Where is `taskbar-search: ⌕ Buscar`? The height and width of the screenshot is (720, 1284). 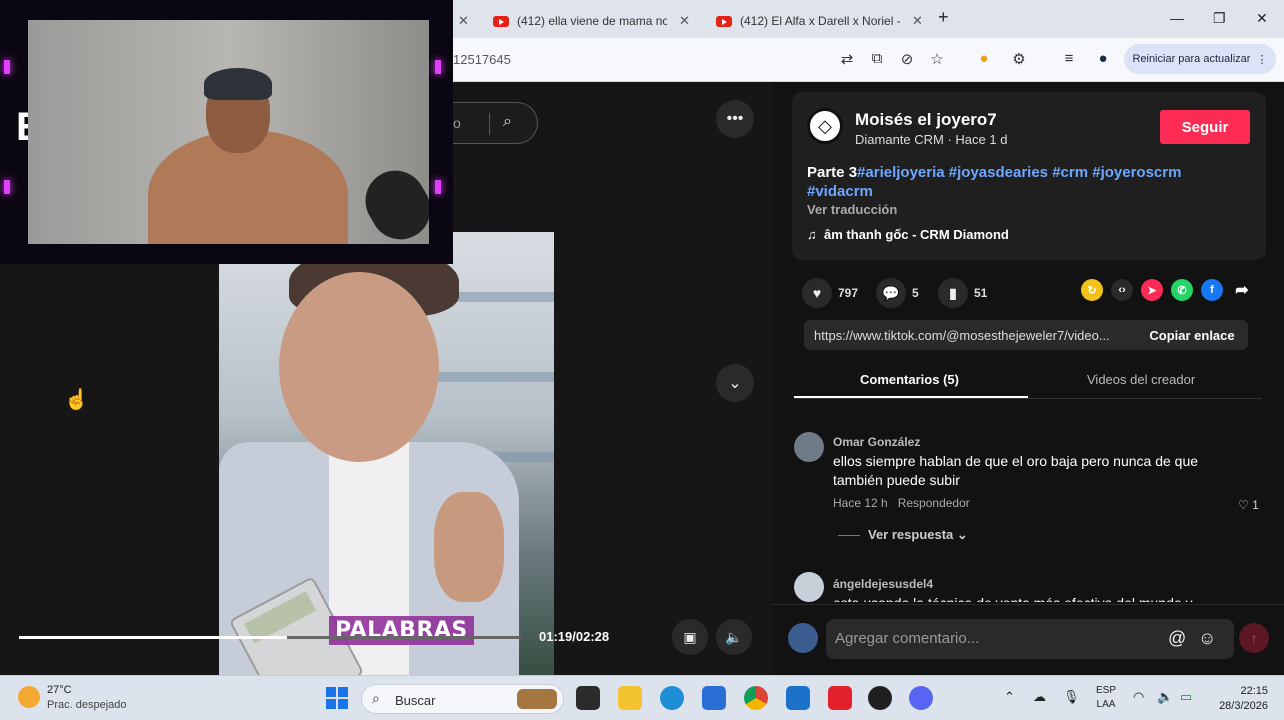 taskbar-search: ⌕ Buscar is located at coordinates (462, 699).